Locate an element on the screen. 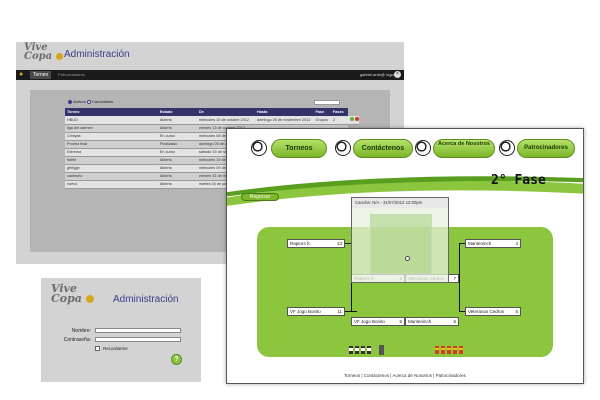  match-detail-popup: Cancha: N/A - 31/07/2012 12:00pm is located at coordinates (400, 240).